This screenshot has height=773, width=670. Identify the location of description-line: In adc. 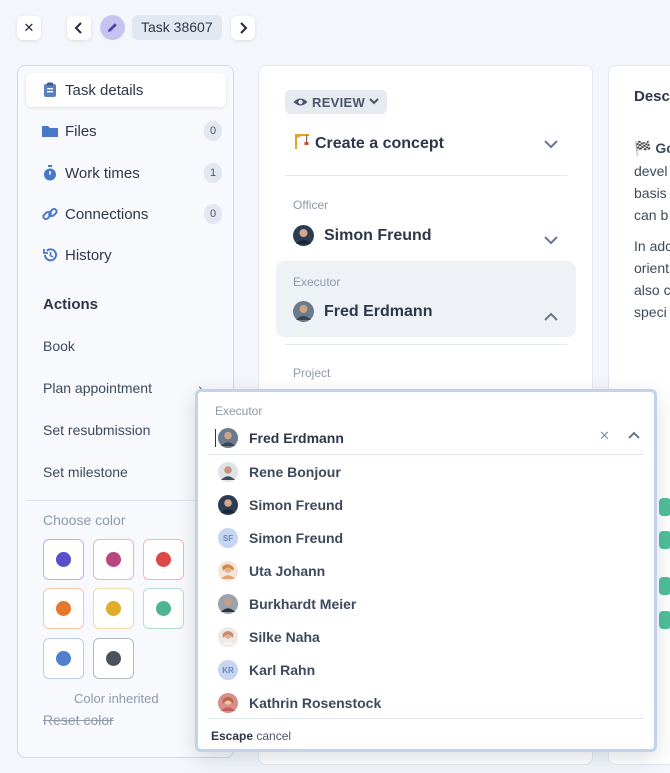
(652, 246).